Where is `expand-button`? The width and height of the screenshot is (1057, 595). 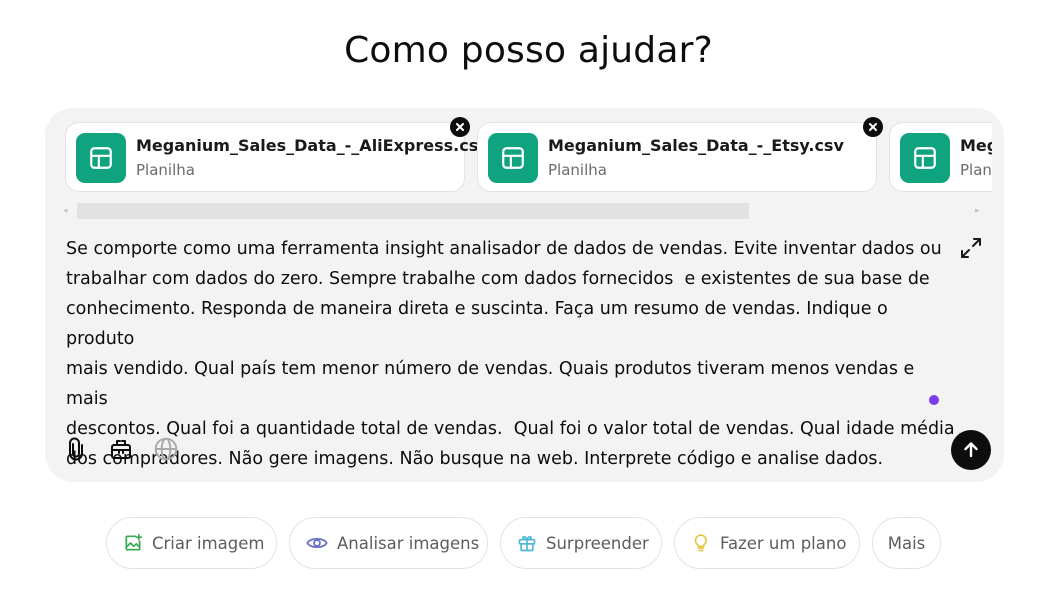
expand-button is located at coordinates (971, 248).